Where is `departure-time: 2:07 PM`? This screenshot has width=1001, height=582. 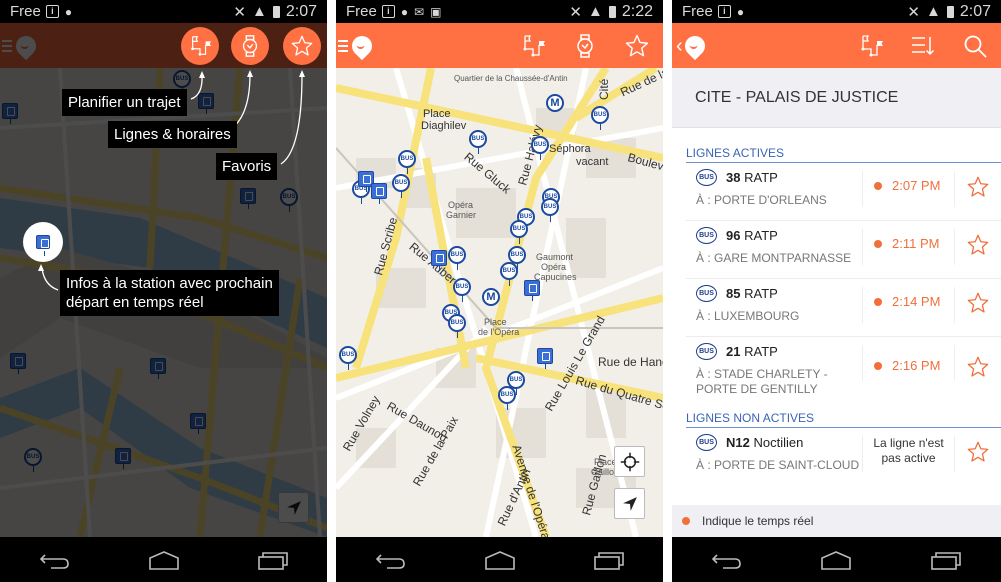
departure-time: 2:07 PM is located at coordinates (916, 185).